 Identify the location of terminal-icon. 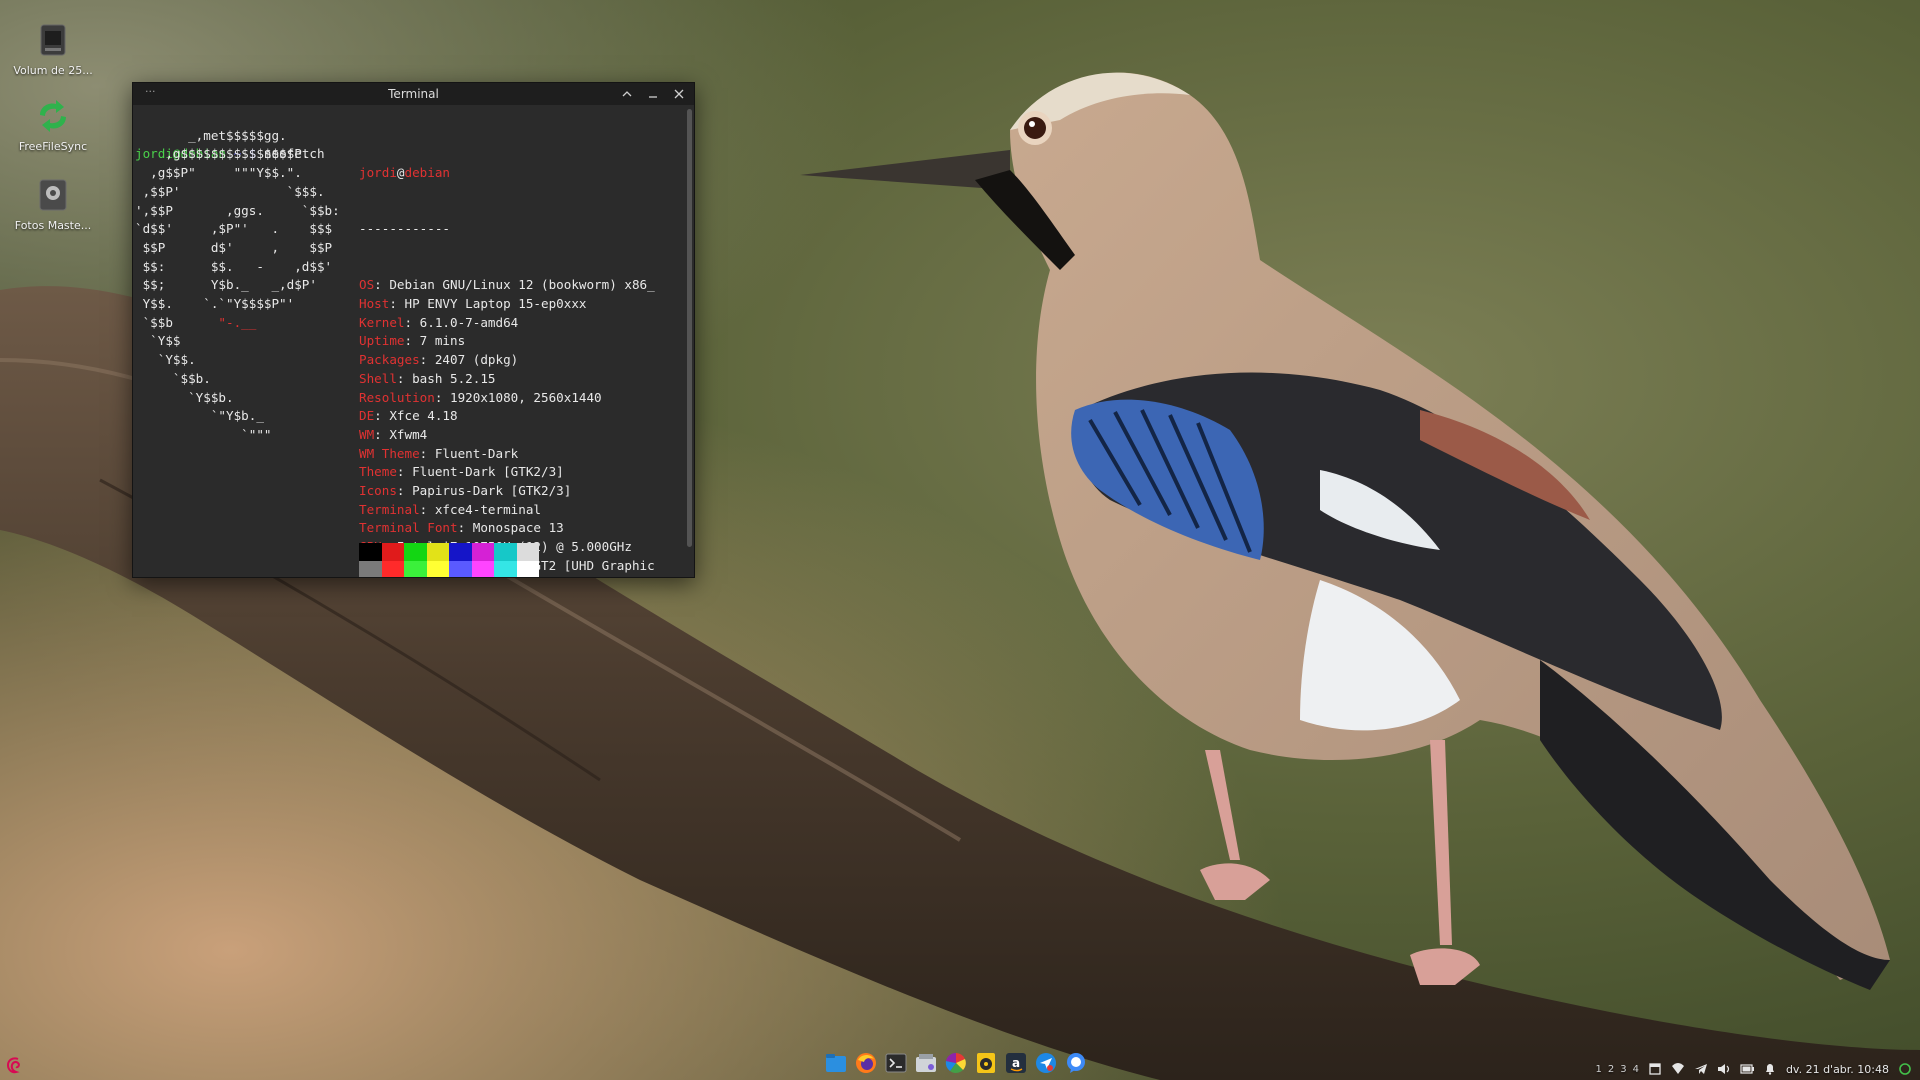
(896, 1063).